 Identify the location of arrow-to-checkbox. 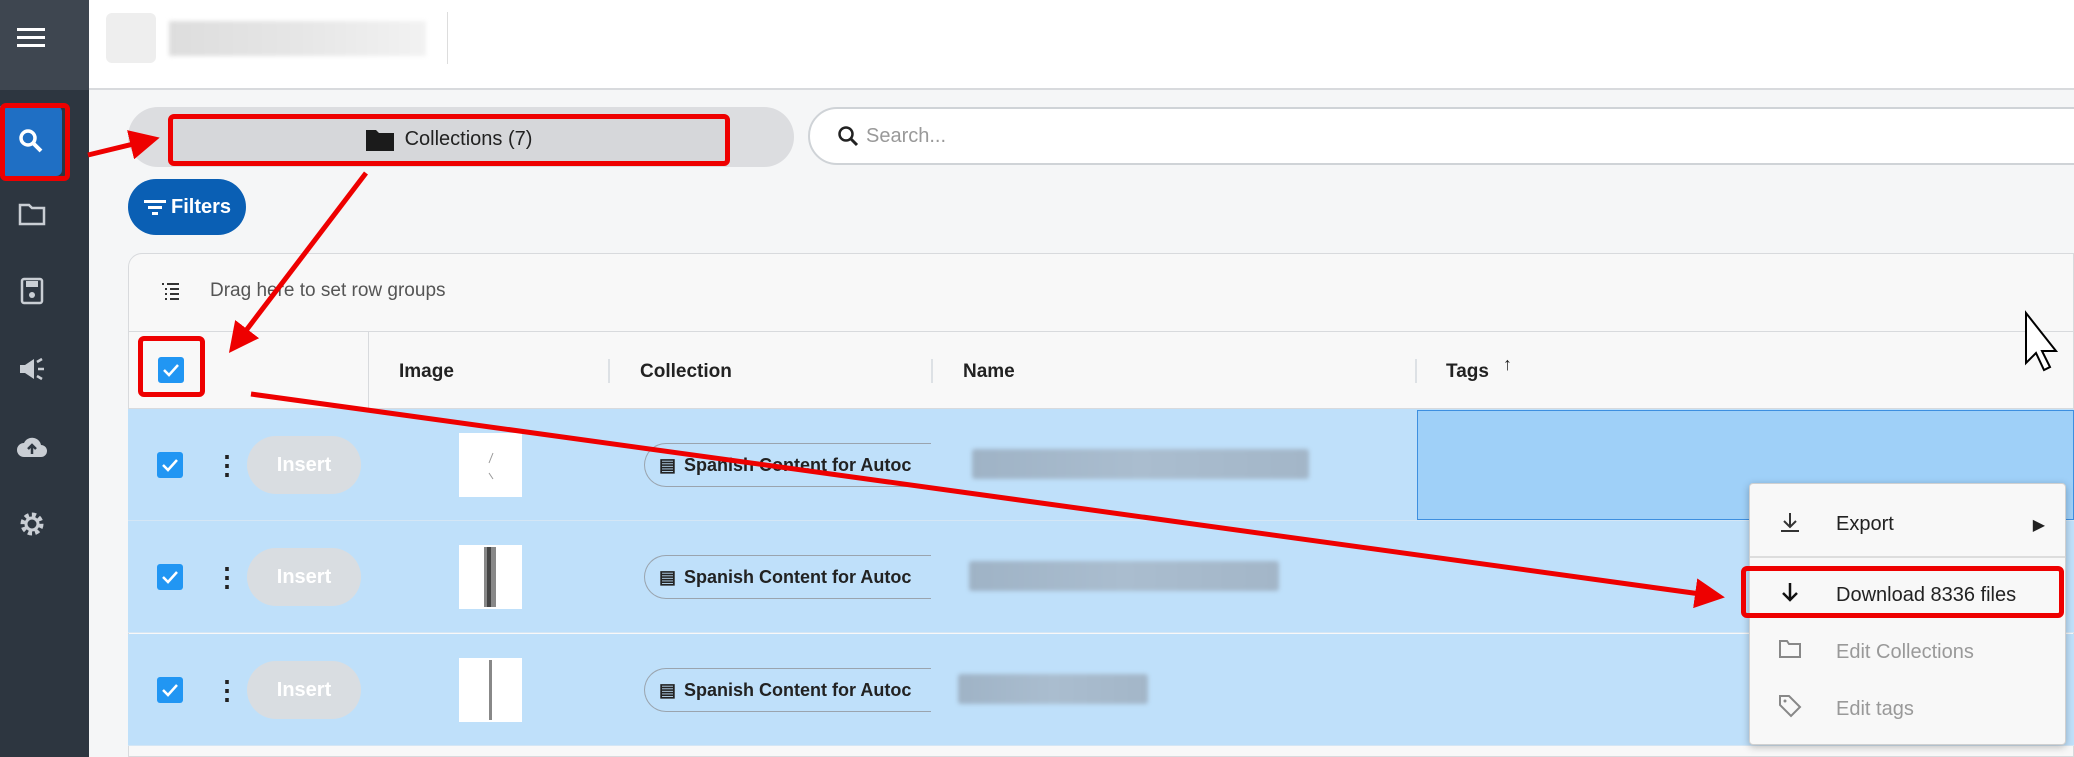
(298, 262).